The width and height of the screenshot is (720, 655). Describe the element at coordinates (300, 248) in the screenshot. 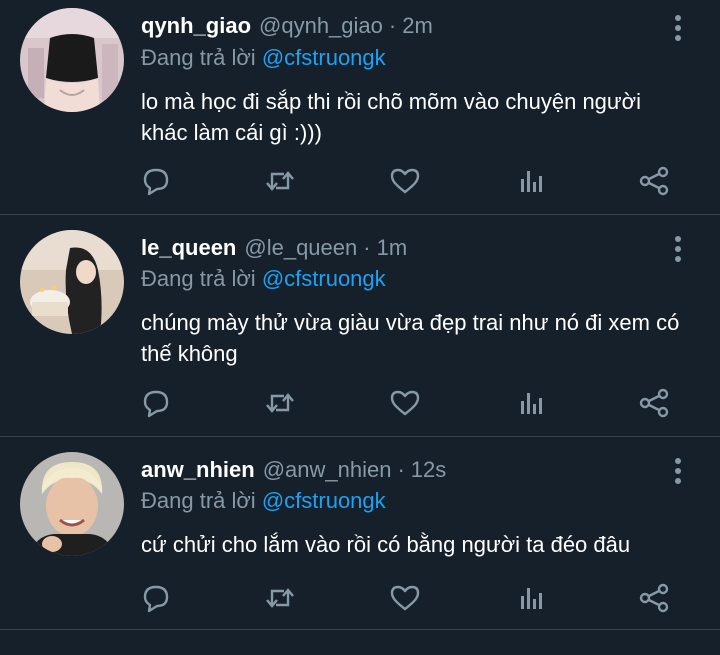

I see `user-handle: @le_queen` at that location.